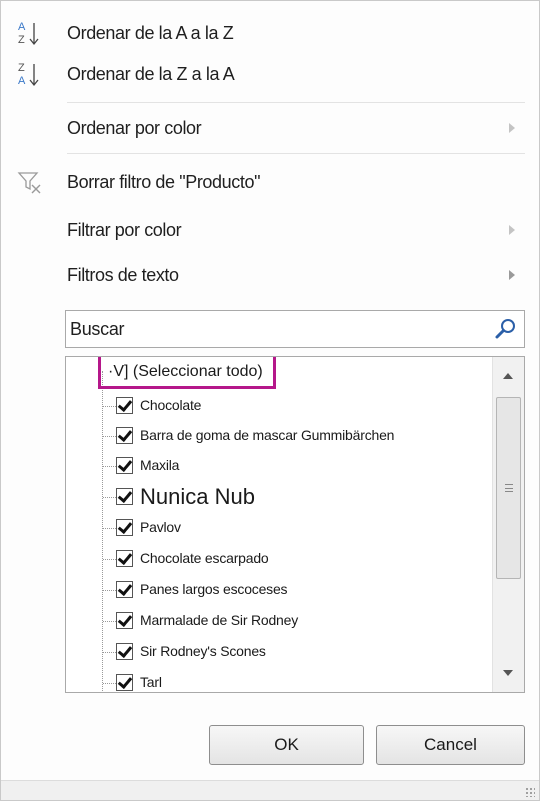 This screenshot has height=801, width=540. Describe the element at coordinates (171, 405) in the screenshot. I see `list-item-label: Chocolate` at that location.